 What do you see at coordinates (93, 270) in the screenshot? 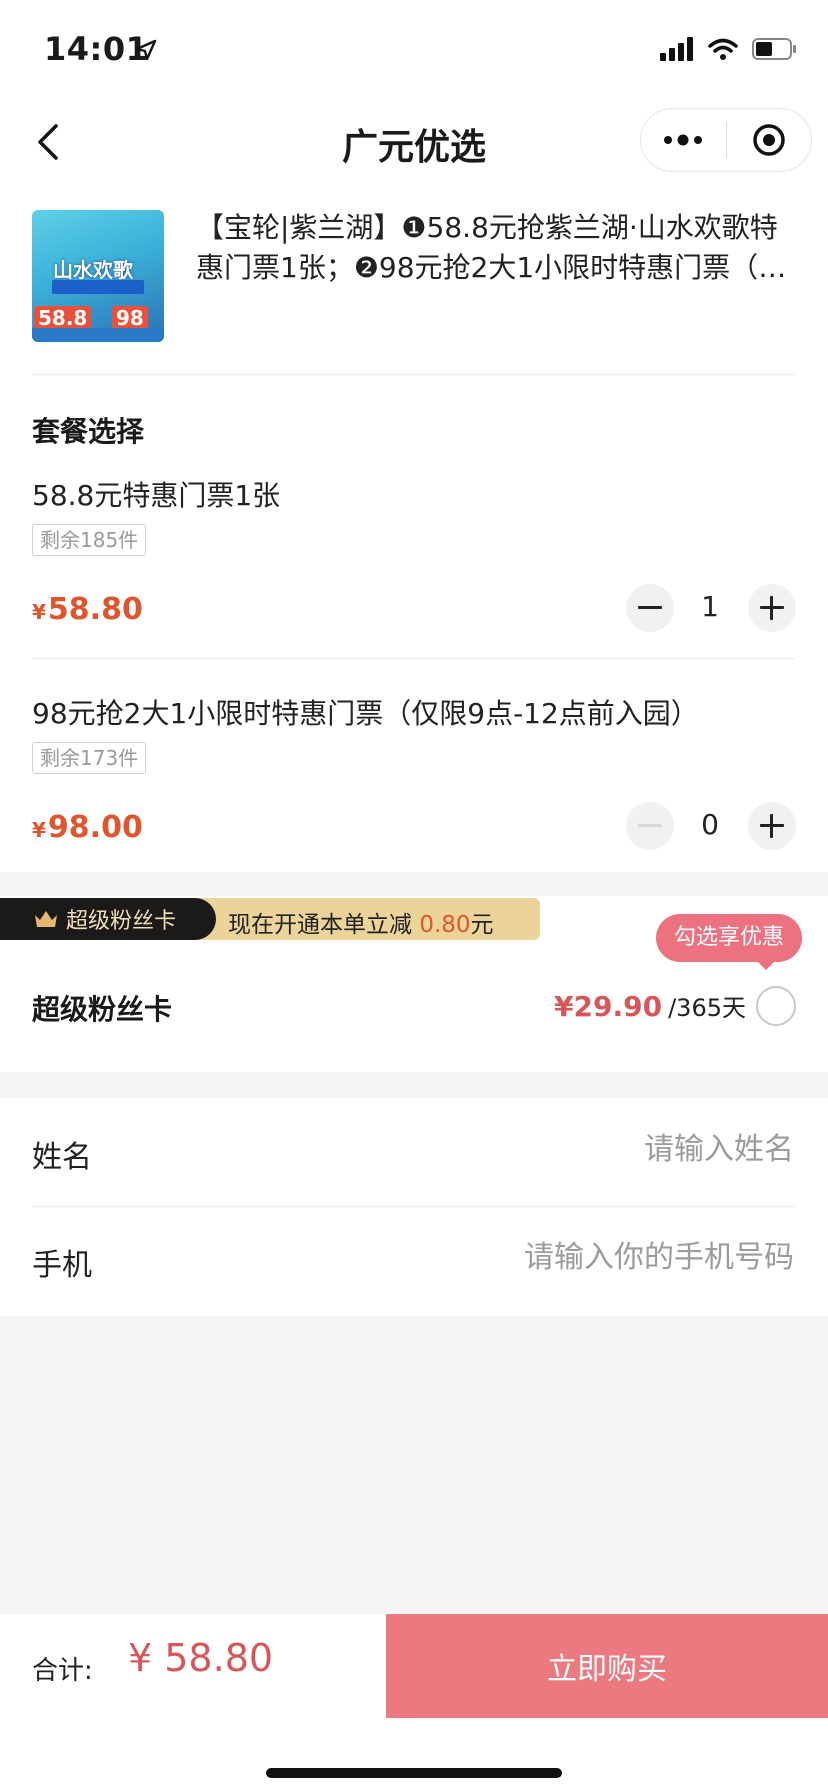
I see `thumbnail-title: 山水欢歌` at bounding box center [93, 270].